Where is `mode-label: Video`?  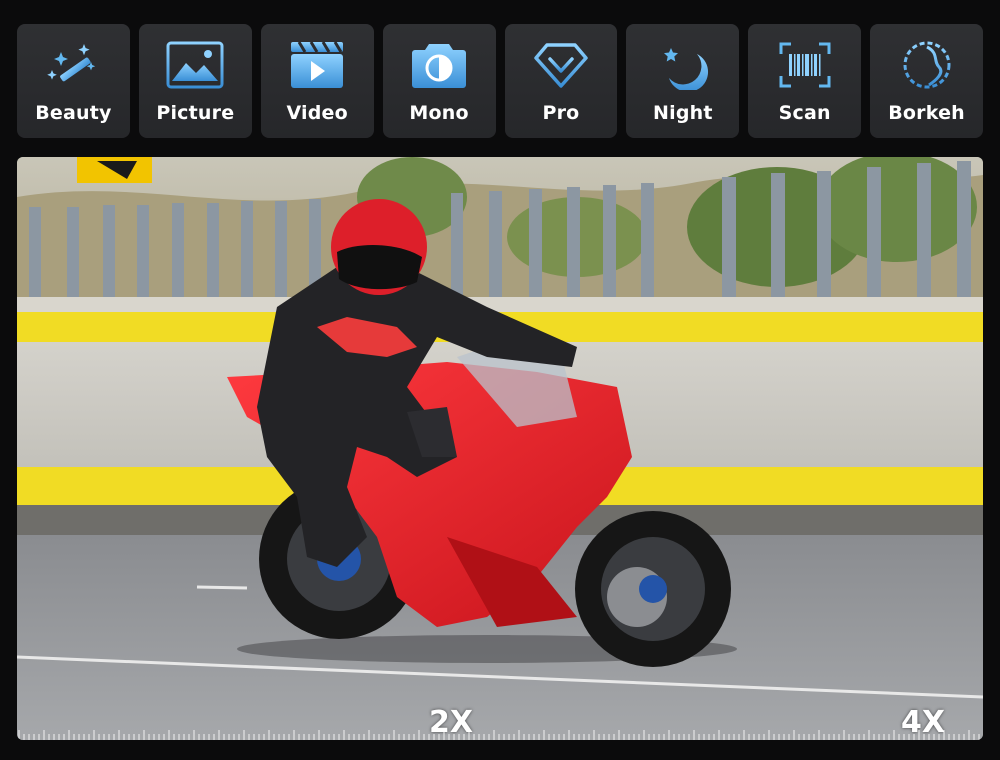 mode-label: Video is located at coordinates (317, 113).